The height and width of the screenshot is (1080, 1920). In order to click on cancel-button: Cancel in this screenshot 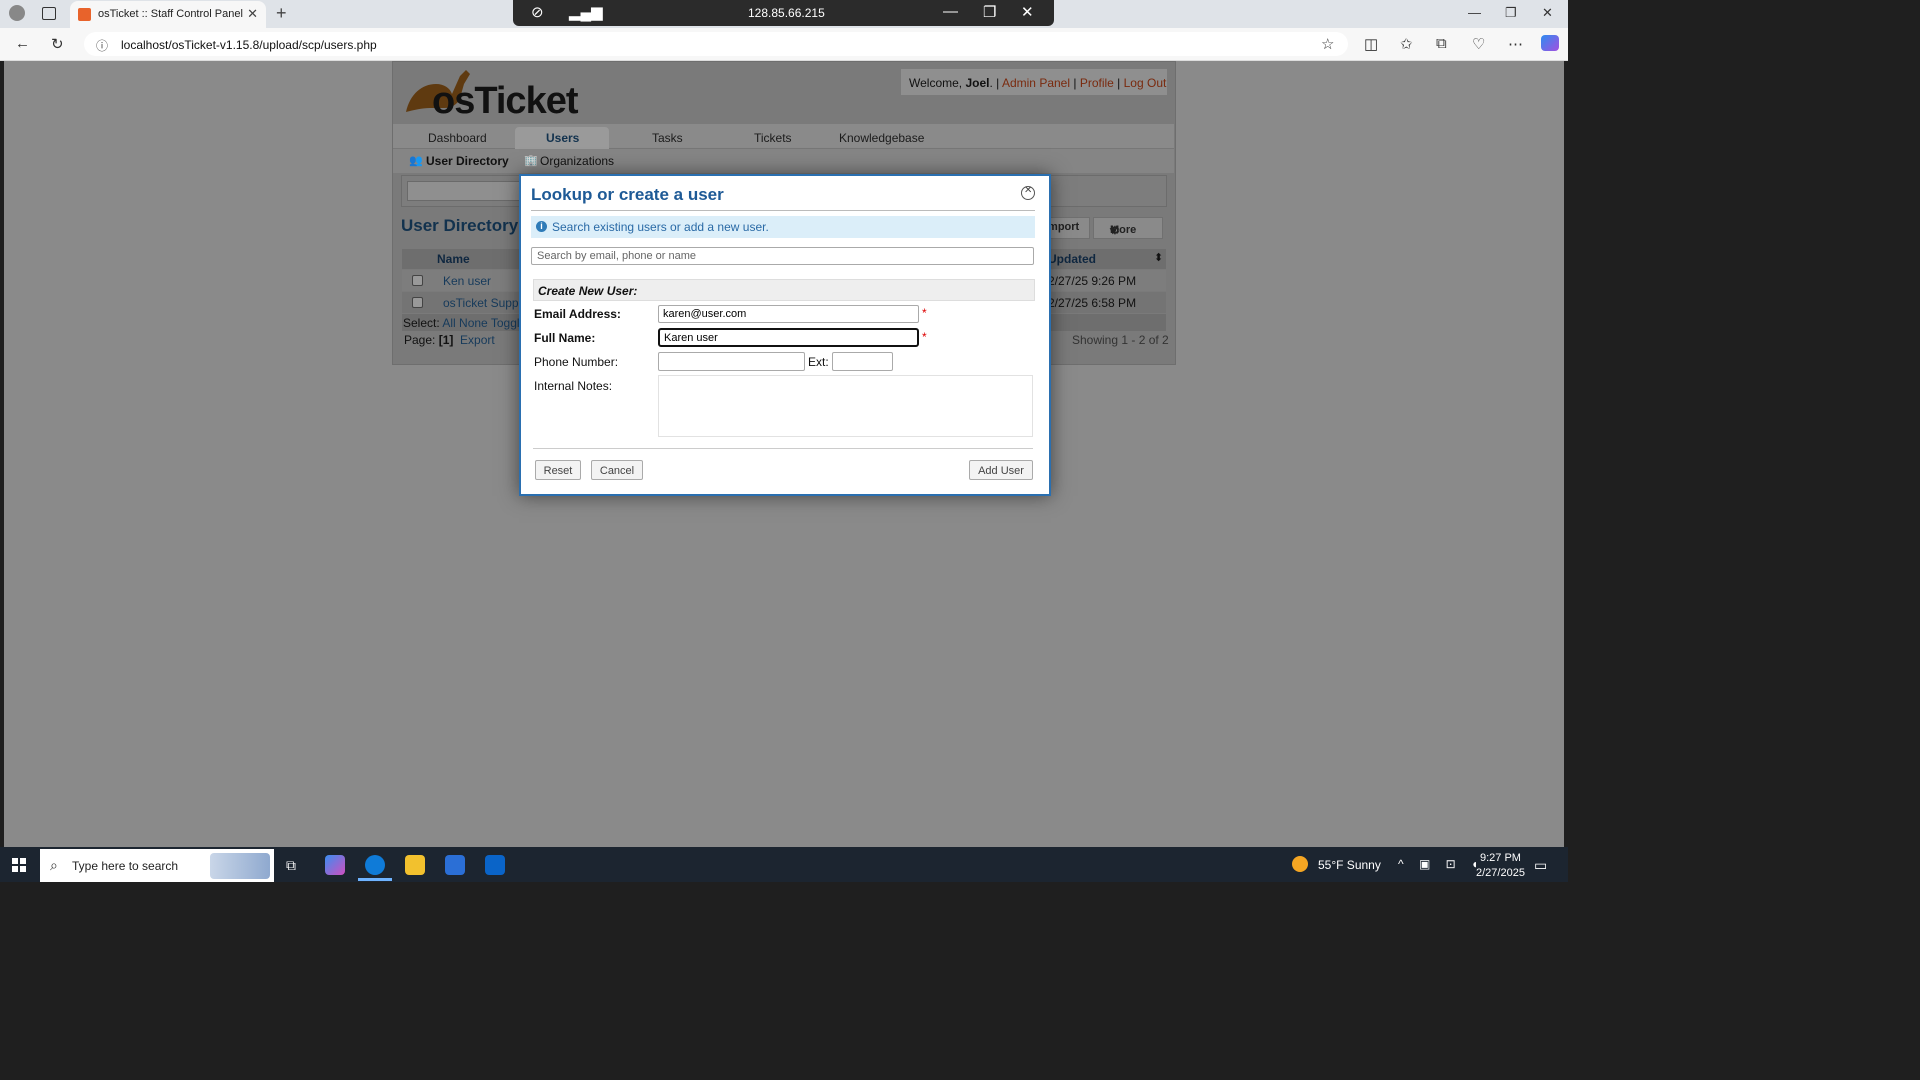, I will do `click(617, 470)`.